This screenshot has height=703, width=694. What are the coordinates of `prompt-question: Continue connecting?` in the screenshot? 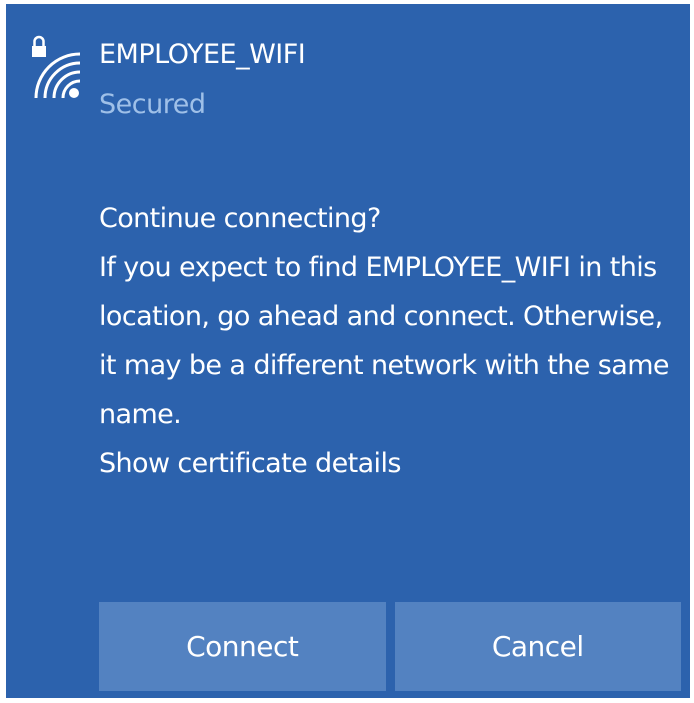 It's located at (240, 218).